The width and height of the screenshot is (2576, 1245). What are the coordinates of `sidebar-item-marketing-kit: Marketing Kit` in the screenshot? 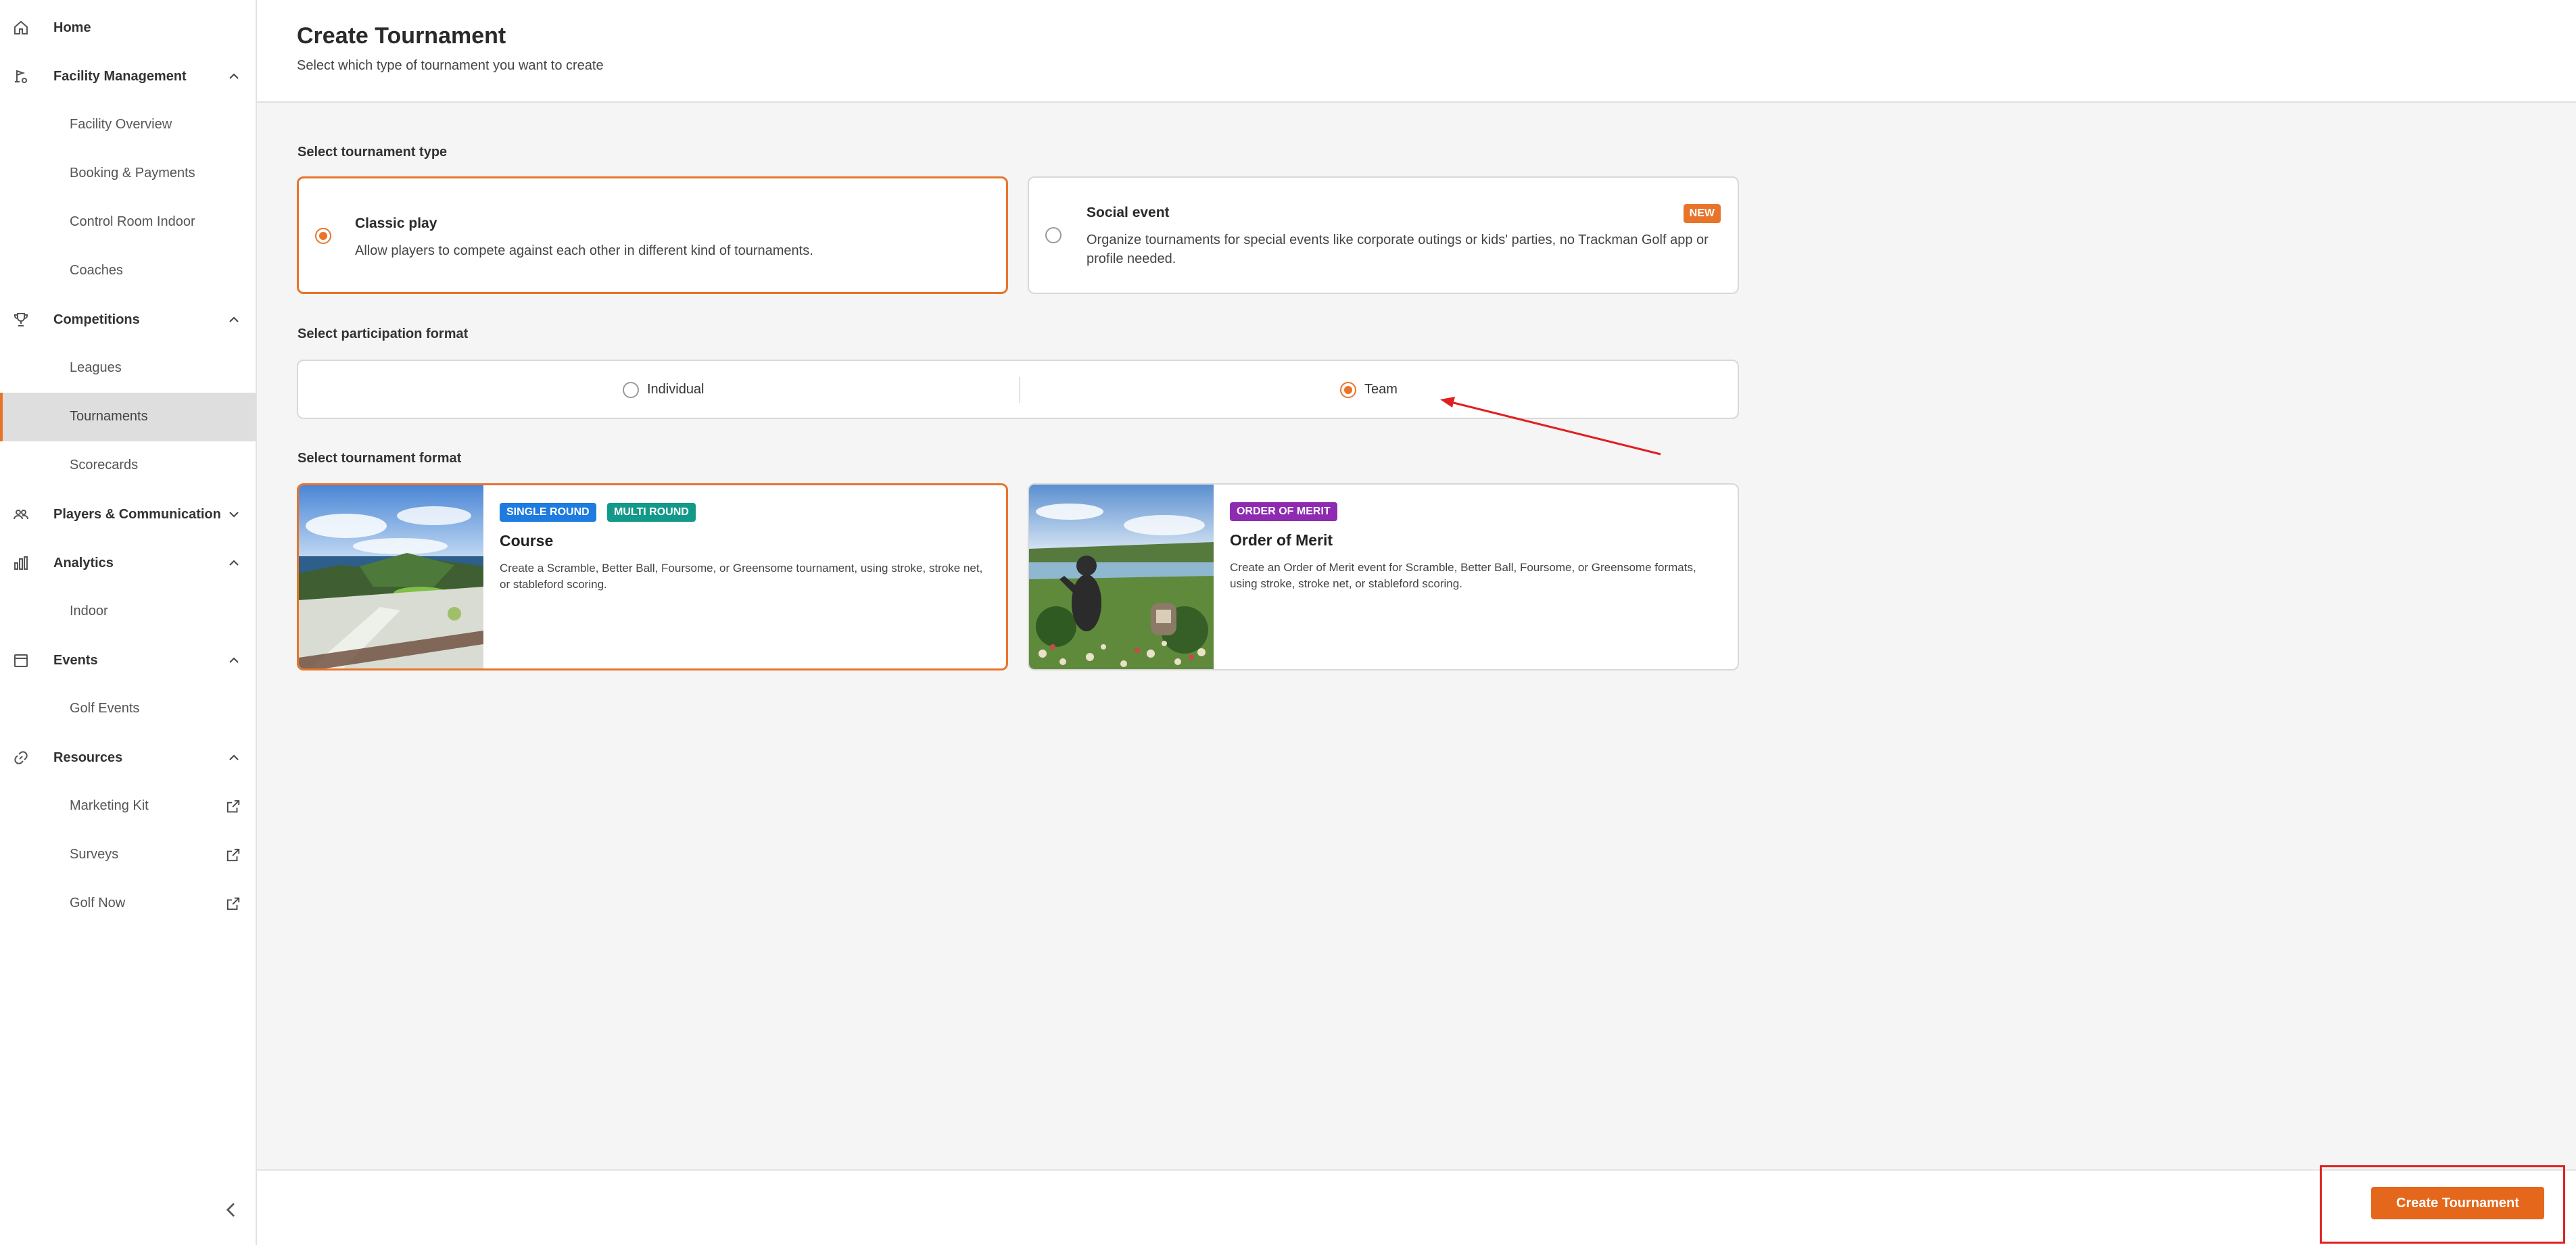 It's located at (128, 806).